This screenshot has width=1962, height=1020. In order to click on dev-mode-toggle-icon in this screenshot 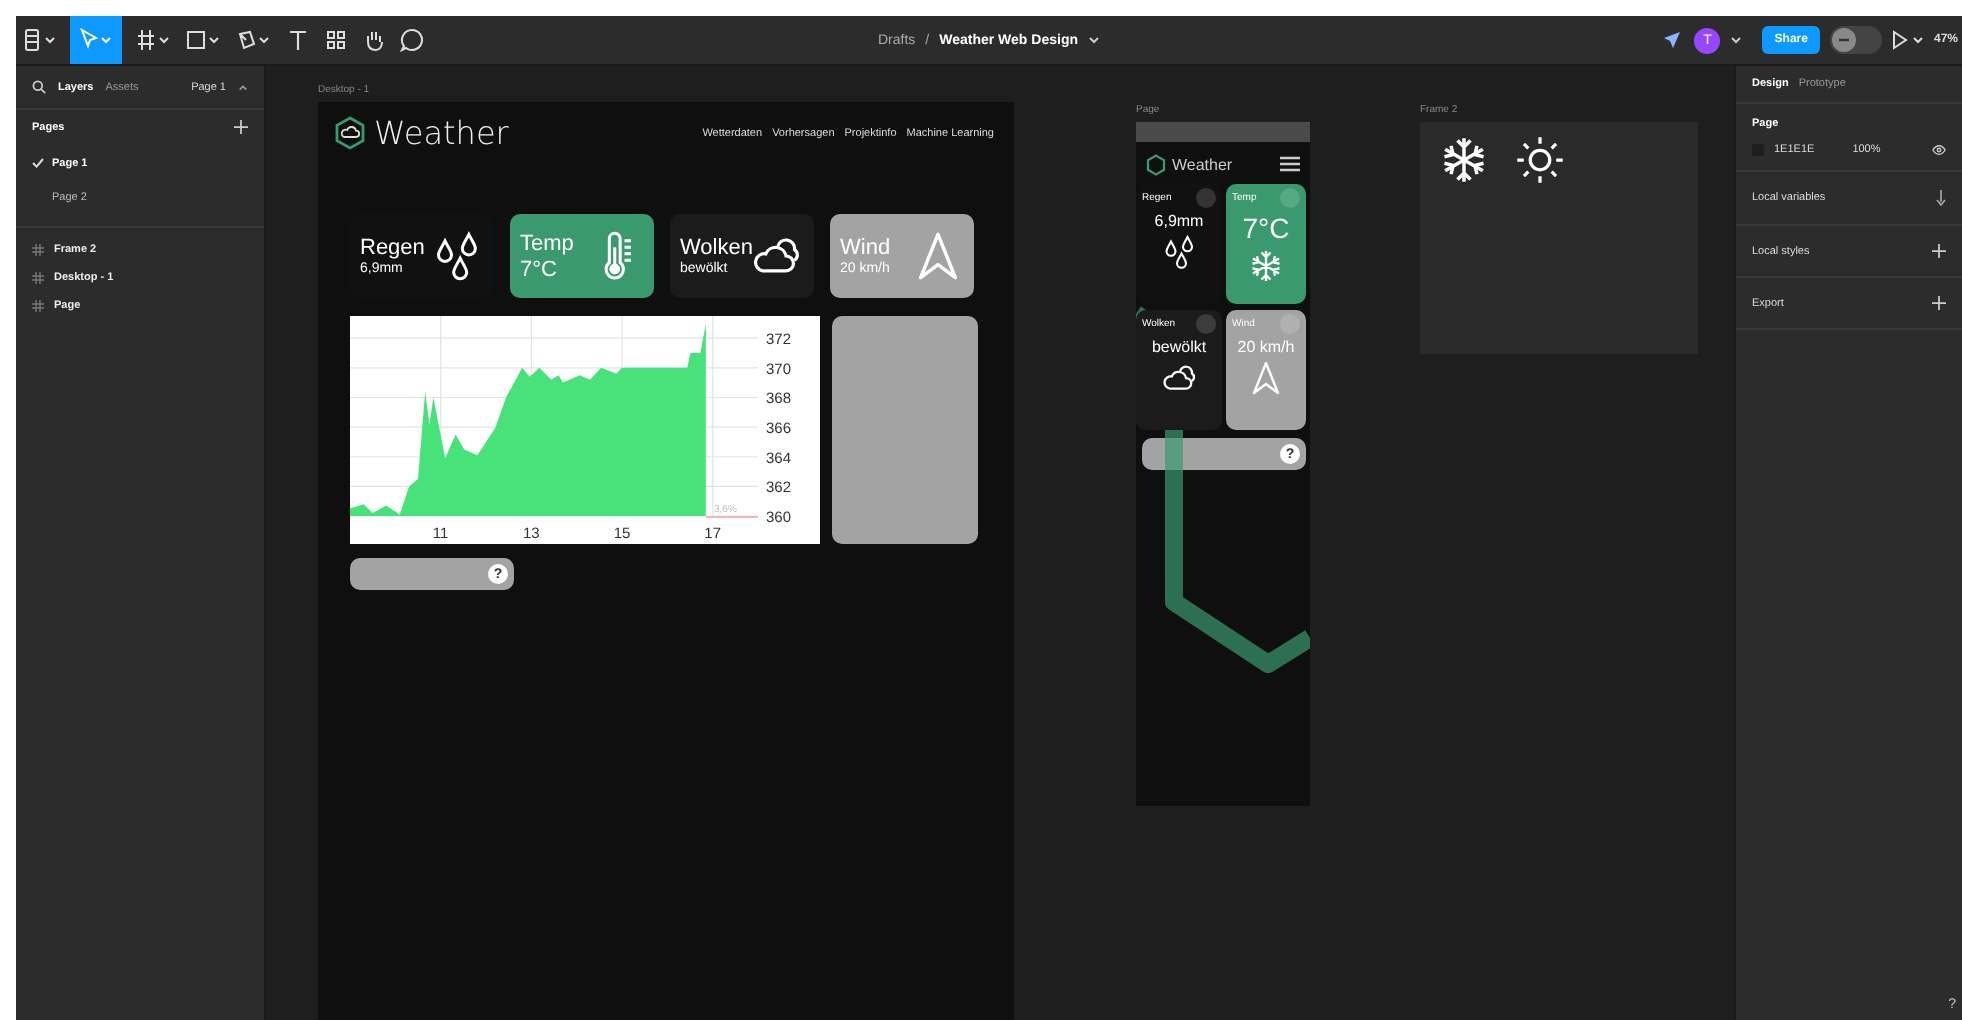, I will do `click(1855, 40)`.